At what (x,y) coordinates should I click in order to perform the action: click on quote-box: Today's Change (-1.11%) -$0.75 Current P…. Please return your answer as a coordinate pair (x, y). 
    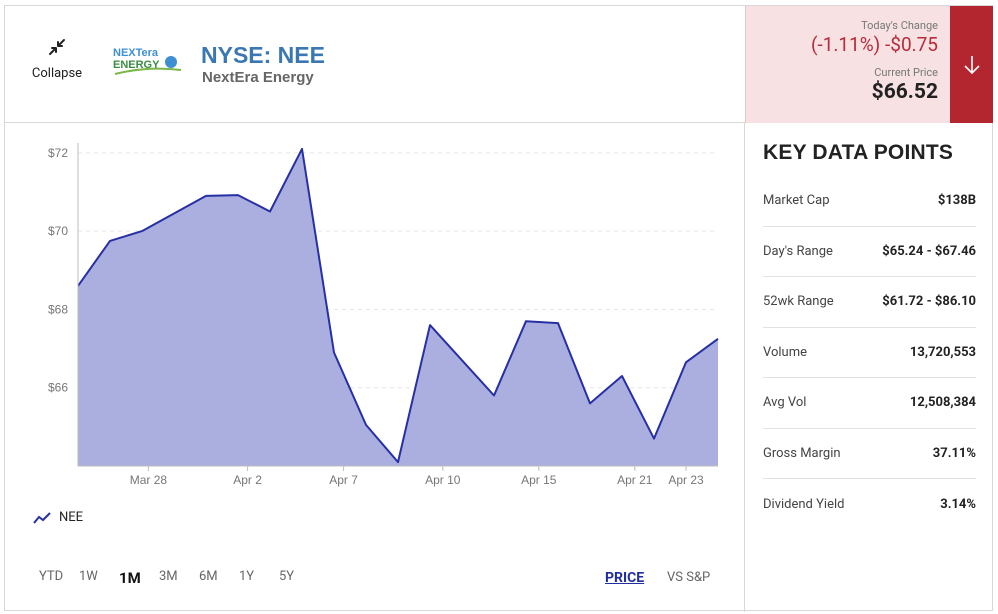
    Looking at the image, I should click on (847, 64).